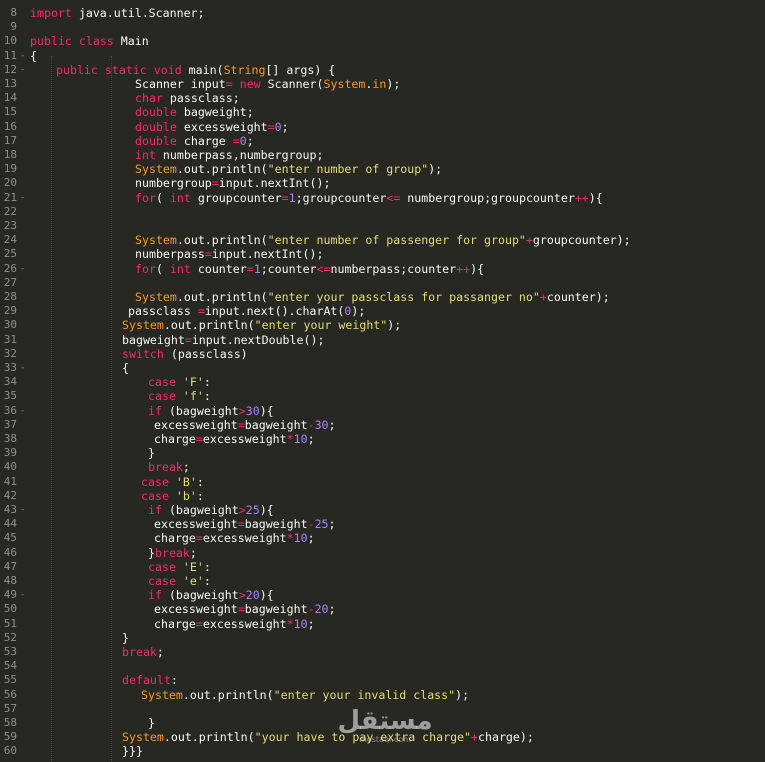 This screenshot has width=765, height=762. I want to click on line-number: 31, so click(10, 339).